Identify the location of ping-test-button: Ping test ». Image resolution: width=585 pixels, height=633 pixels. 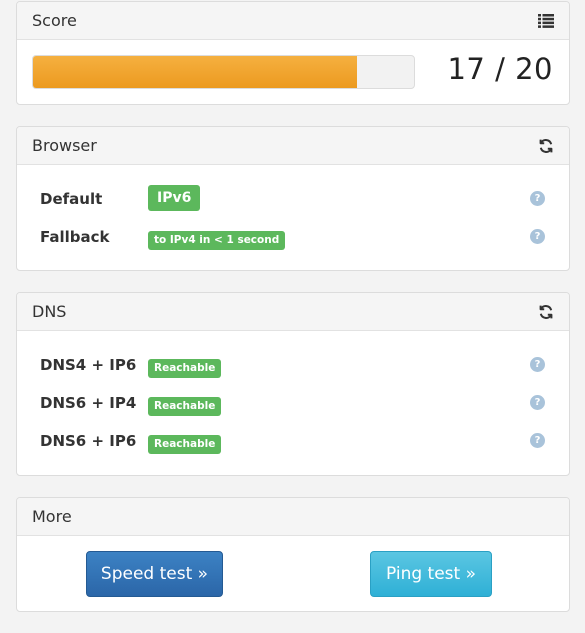
(431, 574).